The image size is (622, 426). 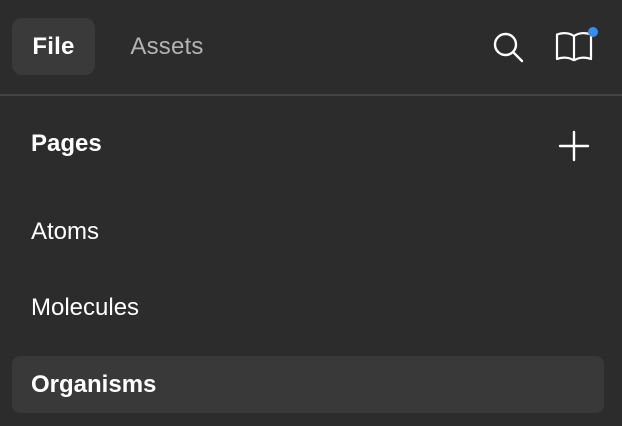 I want to click on page-item-molecules: Molecules, so click(x=308, y=307).